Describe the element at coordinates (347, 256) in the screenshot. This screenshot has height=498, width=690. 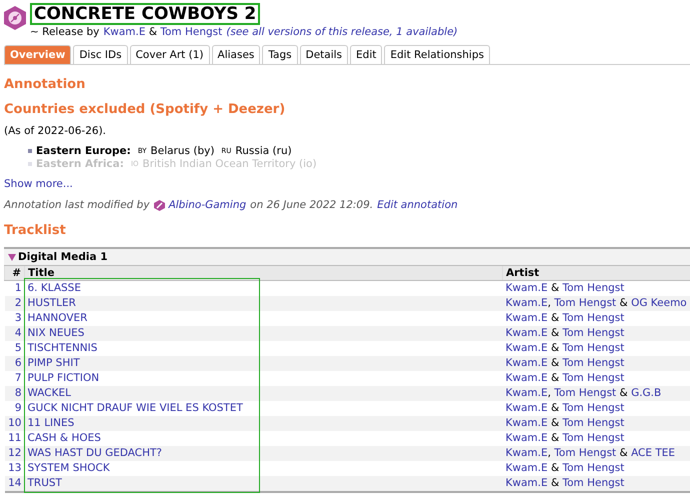
I see `medium-header: Digital Media 1` at that location.